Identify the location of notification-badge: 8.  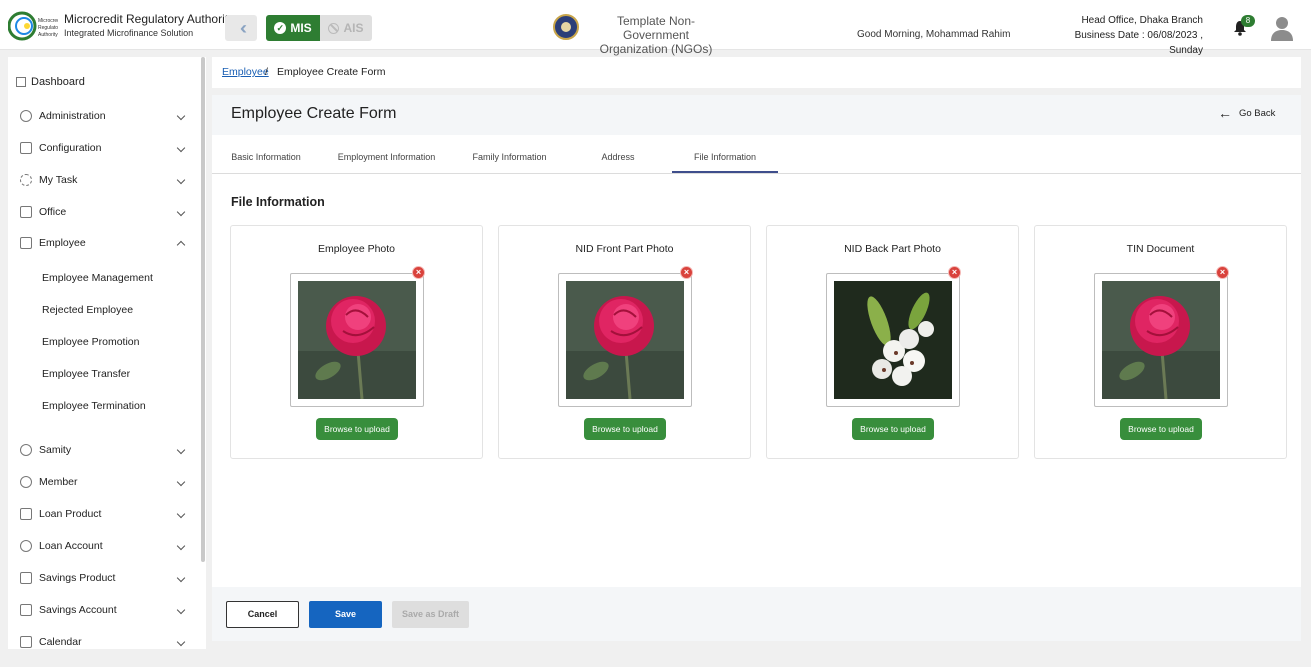
(1248, 21).